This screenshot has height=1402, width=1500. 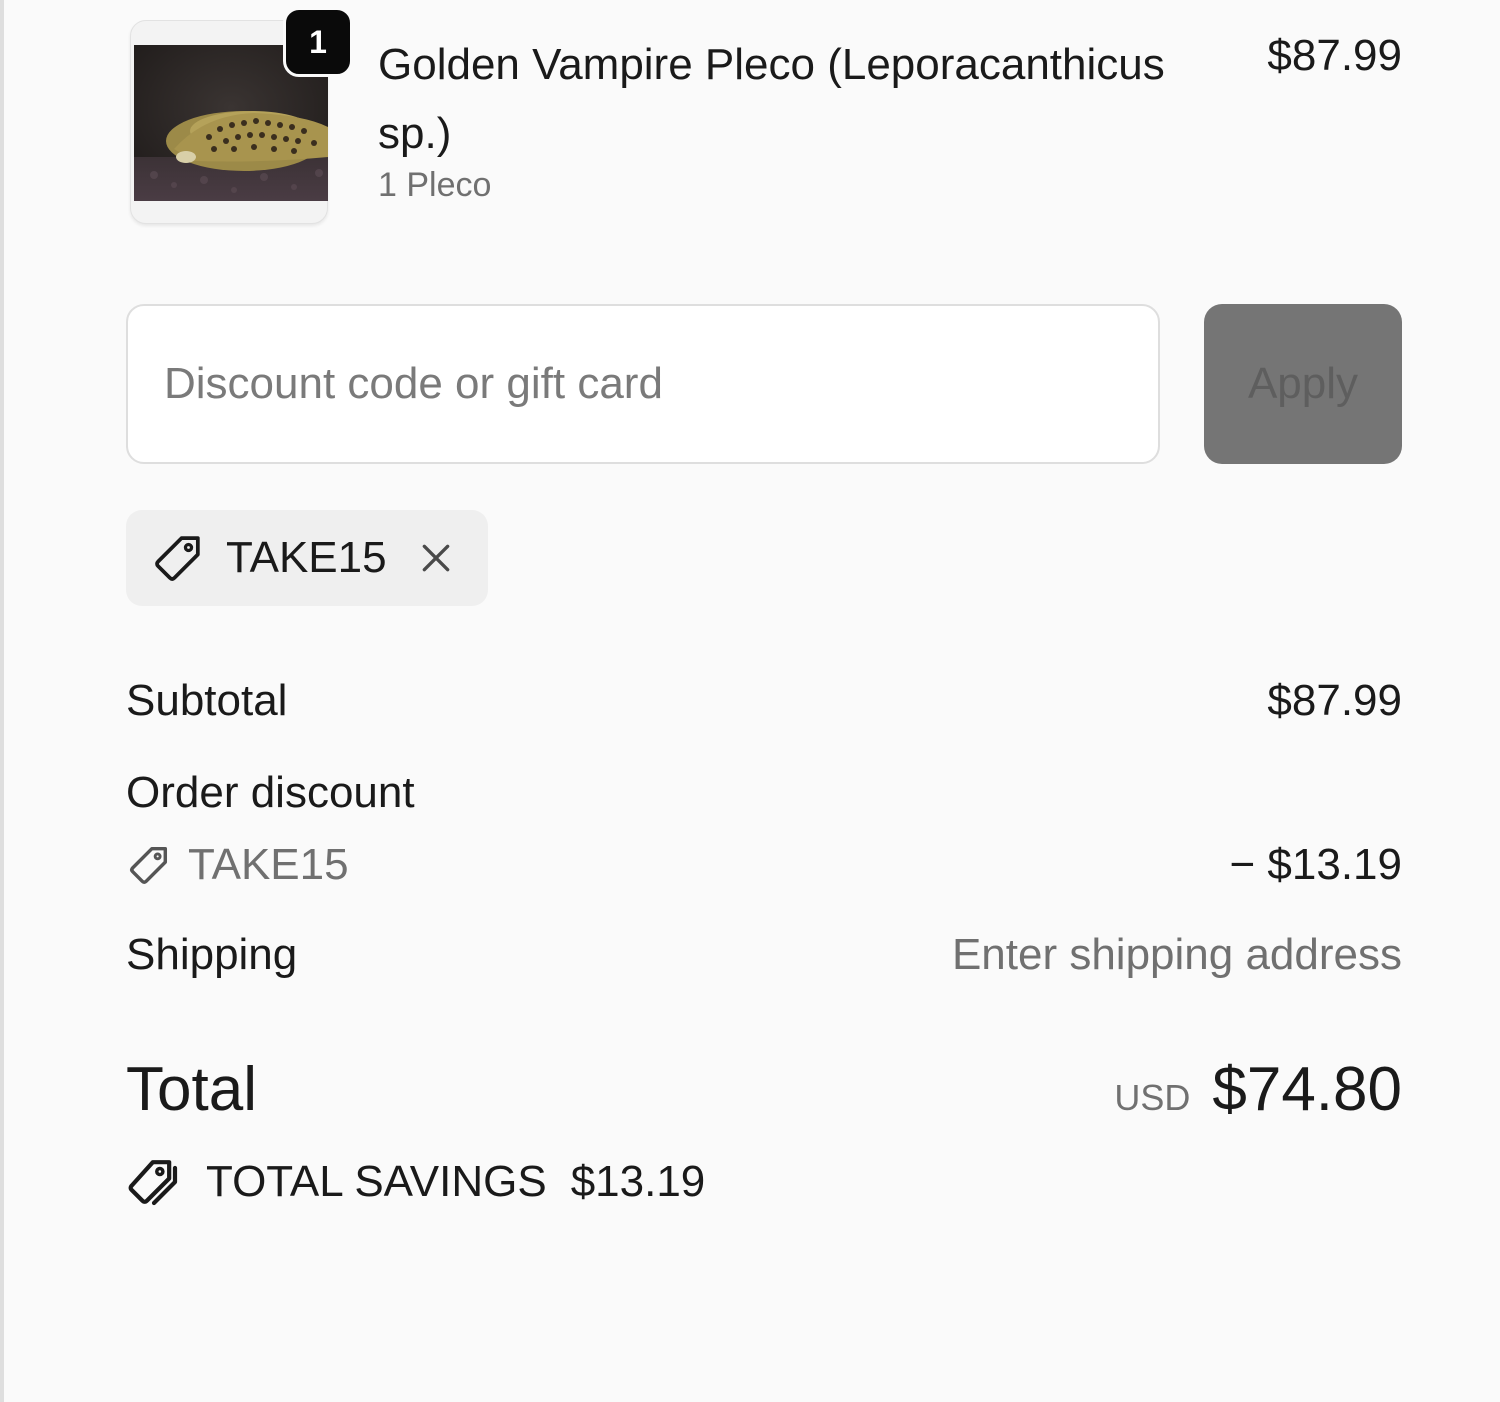 I want to click on total-savings-label: TOTAL SAVINGS, so click(x=376, y=1181).